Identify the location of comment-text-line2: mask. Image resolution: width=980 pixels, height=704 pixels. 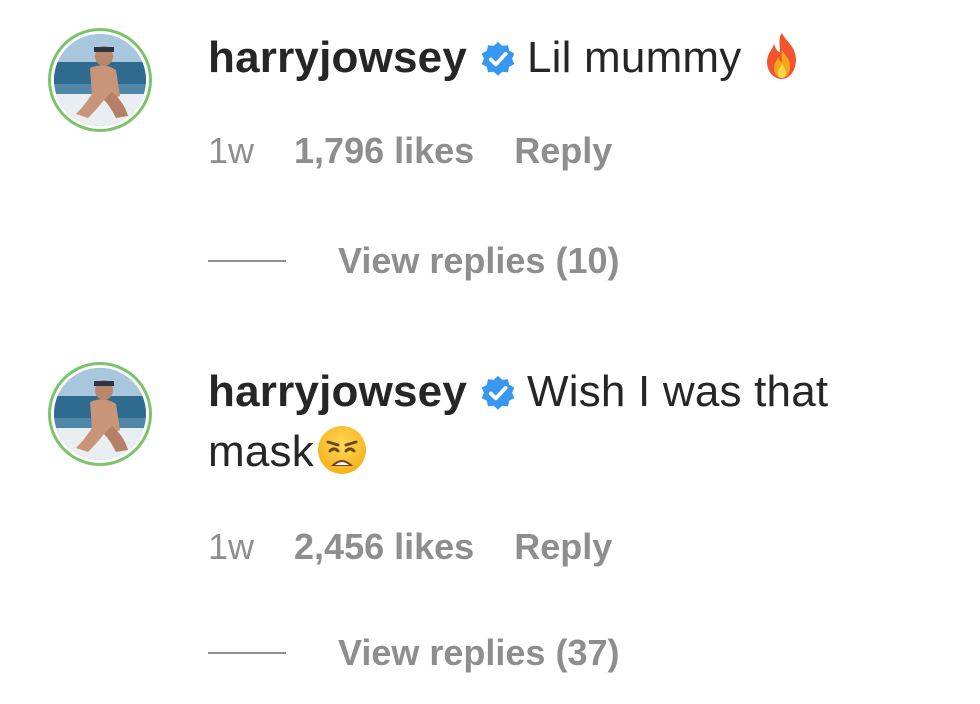
(261, 451).